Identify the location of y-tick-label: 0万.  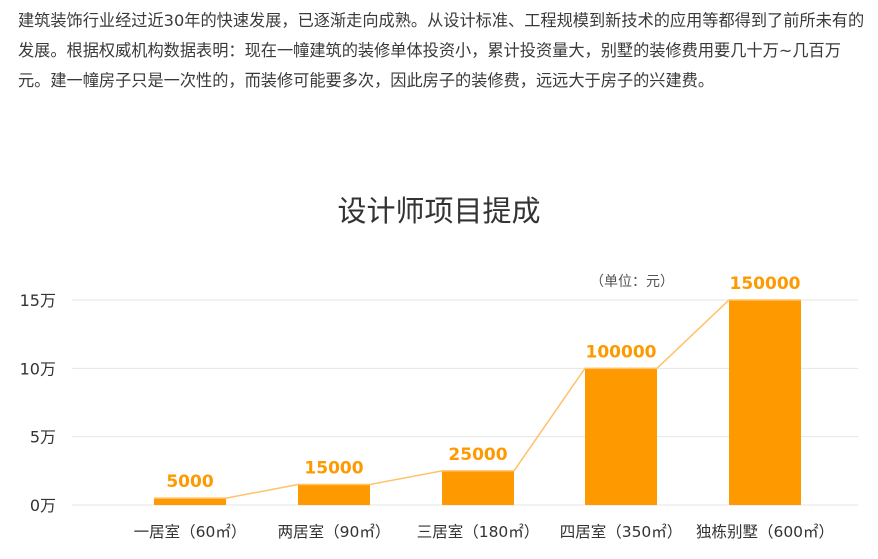
(43, 505).